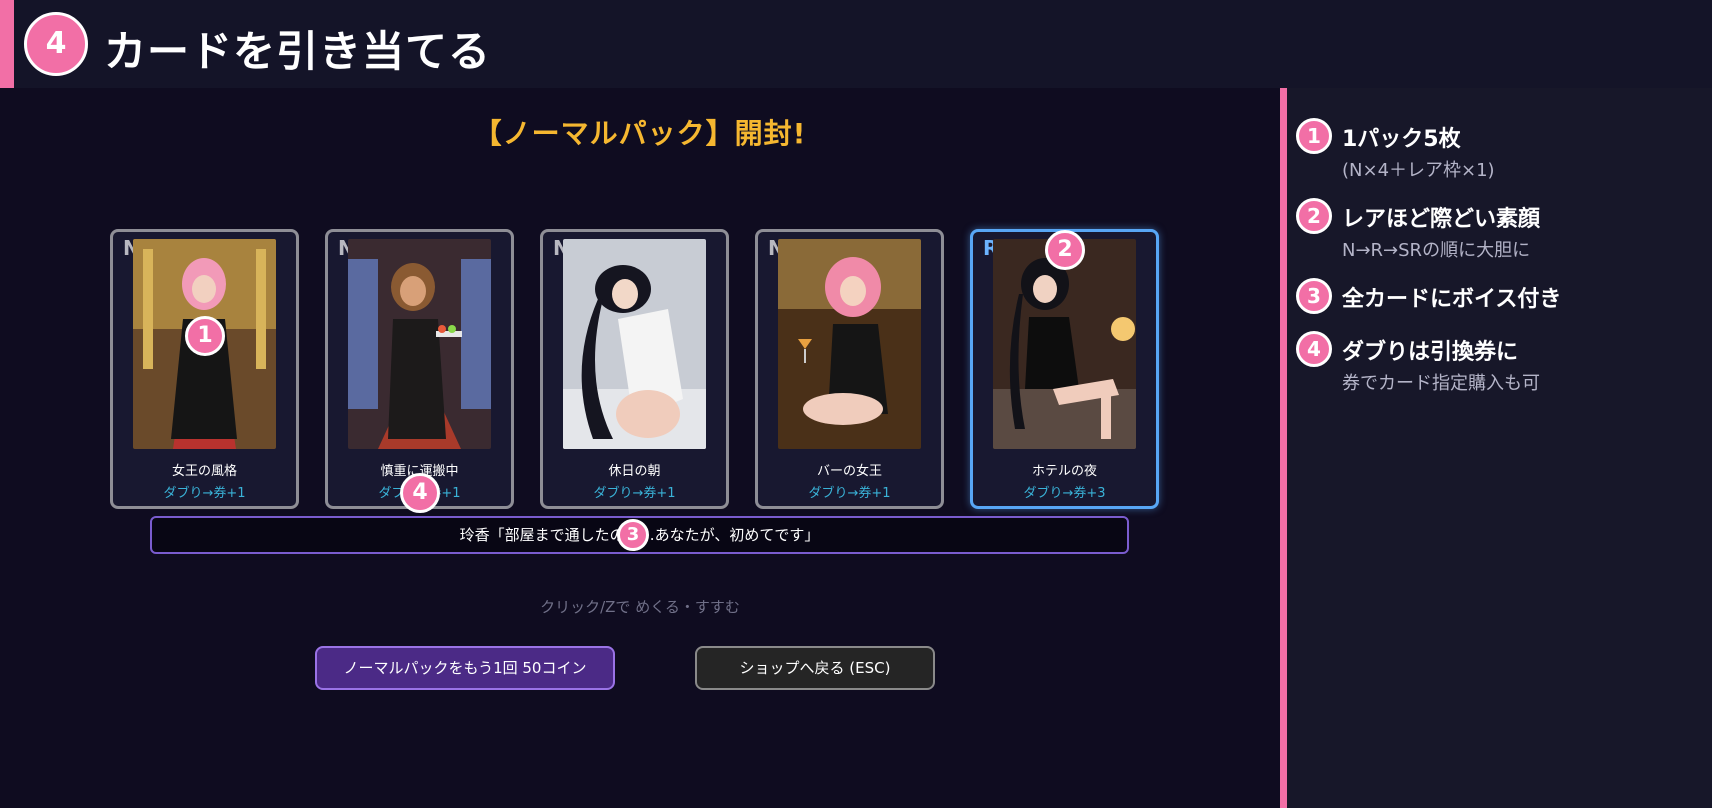  I want to click on feature-title: 1パック5枚, so click(1401, 139).